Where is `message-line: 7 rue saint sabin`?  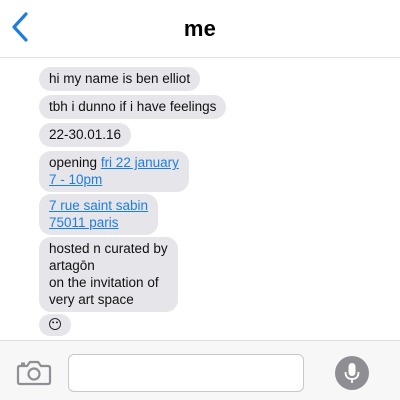 message-line: 7 rue saint sabin is located at coordinates (98, 205).